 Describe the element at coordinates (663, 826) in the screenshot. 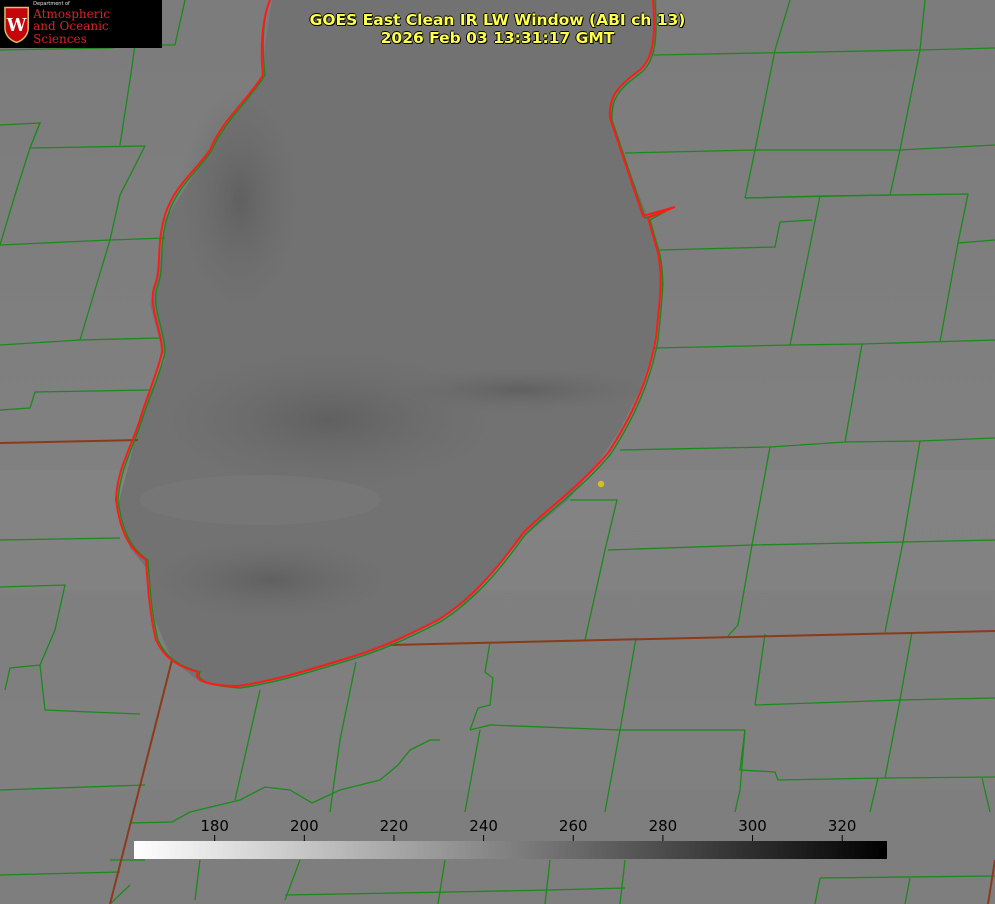

I see `colorbar-tick-label: 280` at that location.